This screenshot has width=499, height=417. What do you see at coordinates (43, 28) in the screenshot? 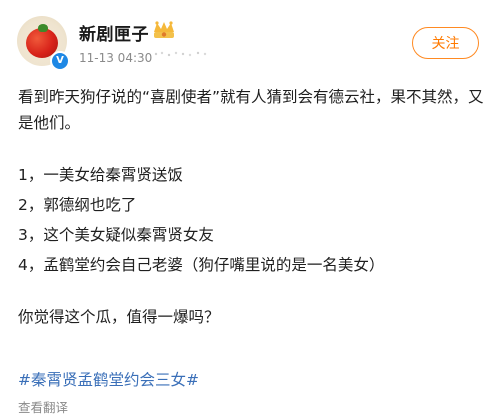
I see `tomato-leaf` at bounding box center [43, 28].